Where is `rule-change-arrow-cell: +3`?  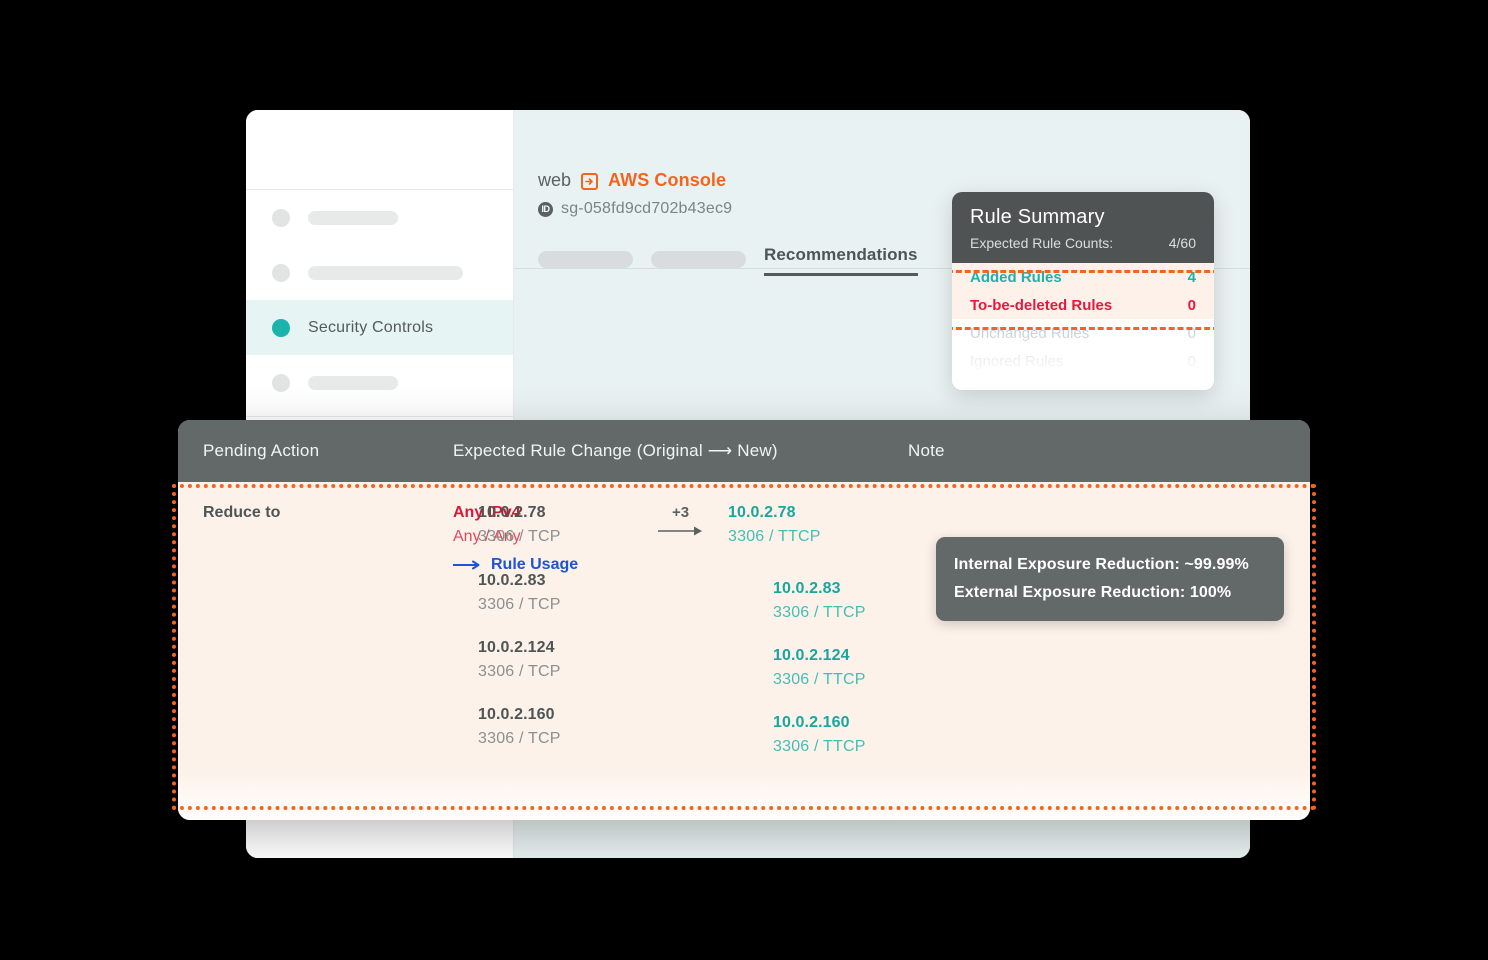 rule-change-arrow-cell: +3 is located at coordinates (680, 539).